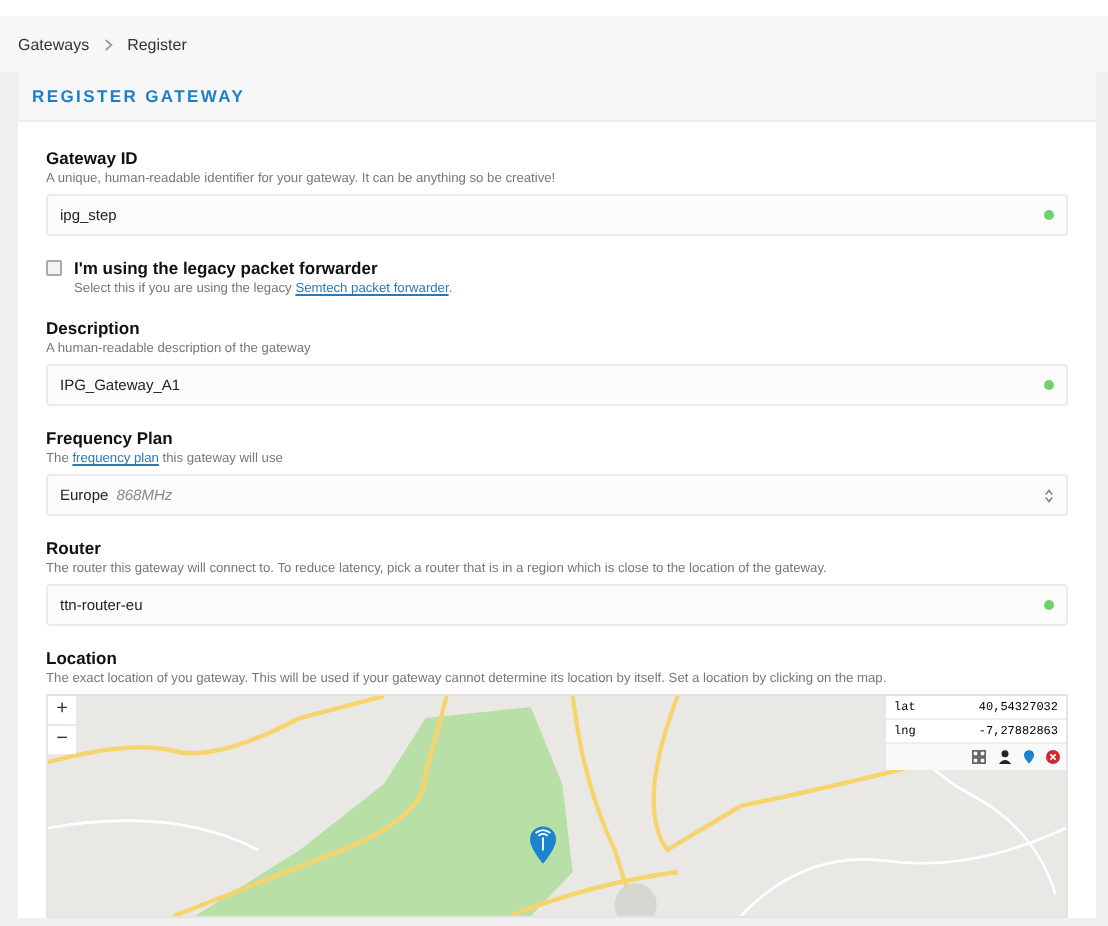 This screenshot has height=926, width=1108. I want to click on chevron-icon, so click(108, 44).